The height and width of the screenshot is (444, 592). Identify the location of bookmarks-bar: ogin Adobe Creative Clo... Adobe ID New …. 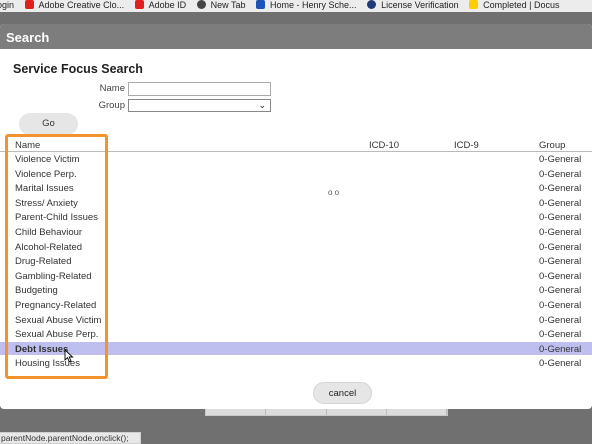
(296, 6).